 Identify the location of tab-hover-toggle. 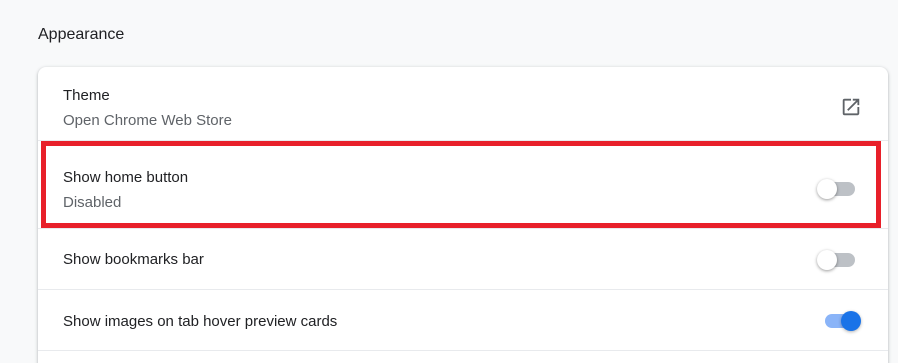
(841, 321).